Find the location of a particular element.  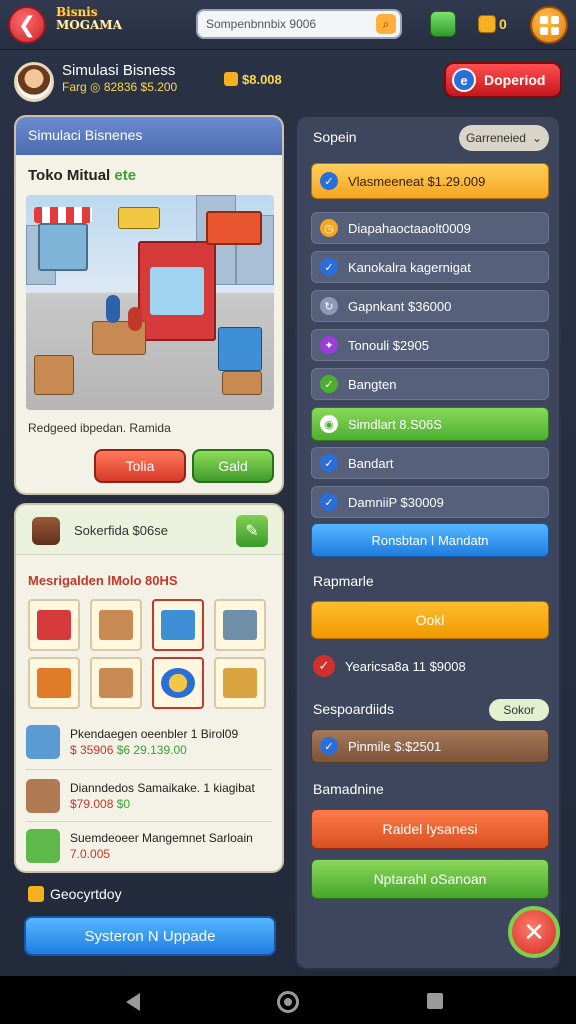

section-title: Sespoardiids is located at coordinates (353, 709).